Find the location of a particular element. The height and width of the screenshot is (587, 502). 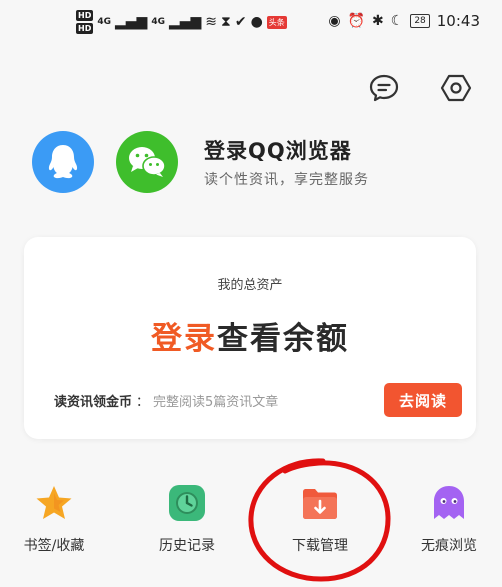

hd-indicator-2: HD is located at coordinates (85, 28).